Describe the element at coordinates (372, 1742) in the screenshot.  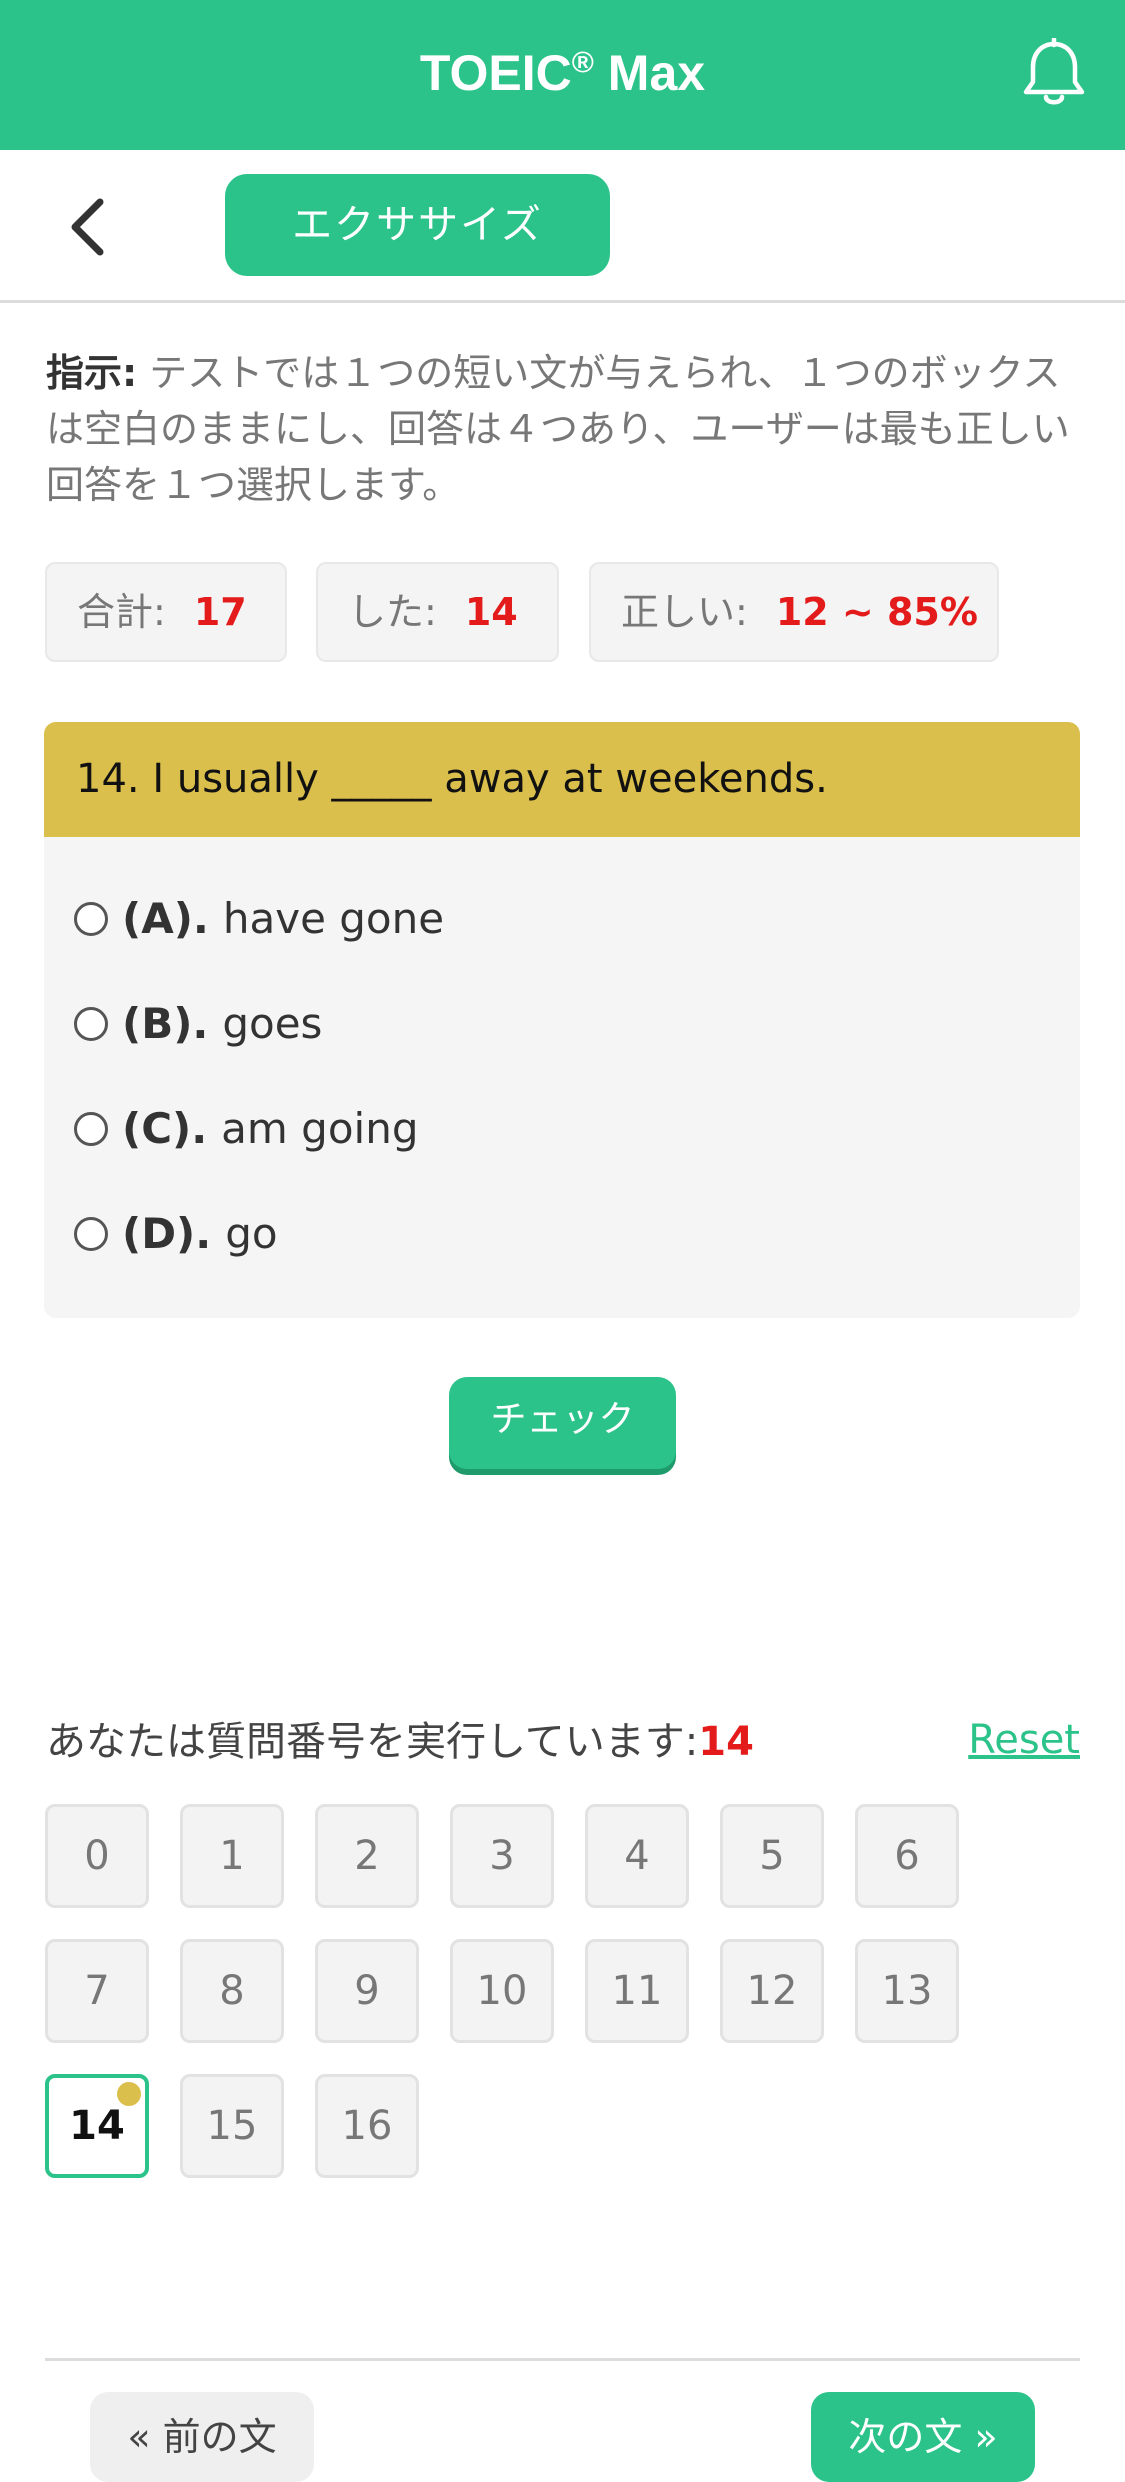
I see `progress-label-text: あなたは質問番号を実行しています:` at that location.